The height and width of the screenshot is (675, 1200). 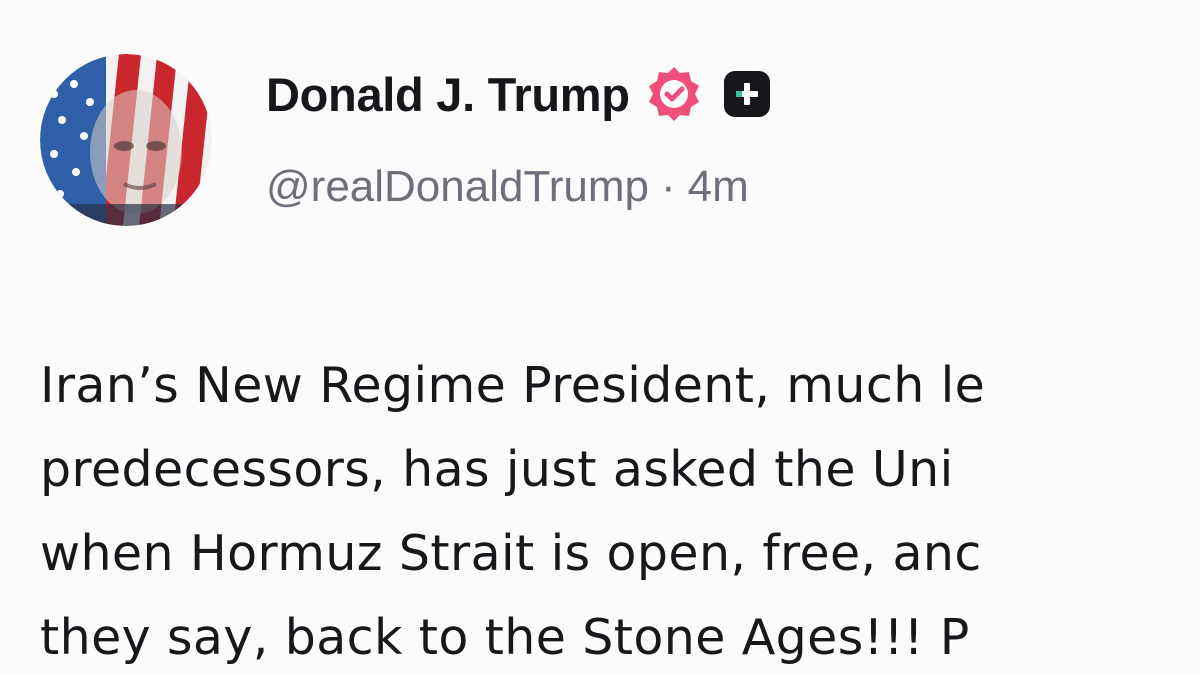 What do you see at coordinates (497, 469) in the screenshot?
I see `post-text-line: predecessors, has just asked the Uni` at bounding box center [497, 469].